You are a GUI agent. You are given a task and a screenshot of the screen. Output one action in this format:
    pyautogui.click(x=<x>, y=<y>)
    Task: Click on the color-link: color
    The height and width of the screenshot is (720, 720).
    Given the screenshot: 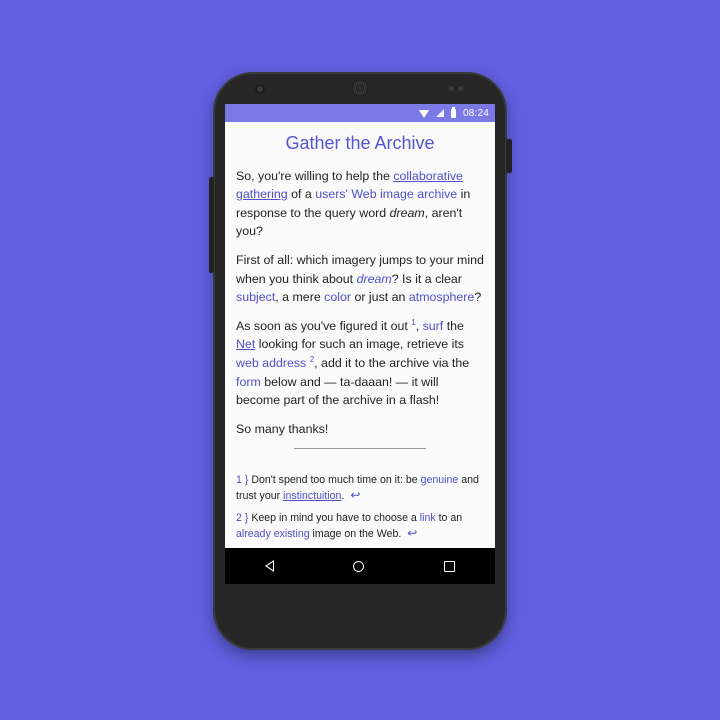 What is the action you would take?
    pyautogui.click(x=337, y=297)
    